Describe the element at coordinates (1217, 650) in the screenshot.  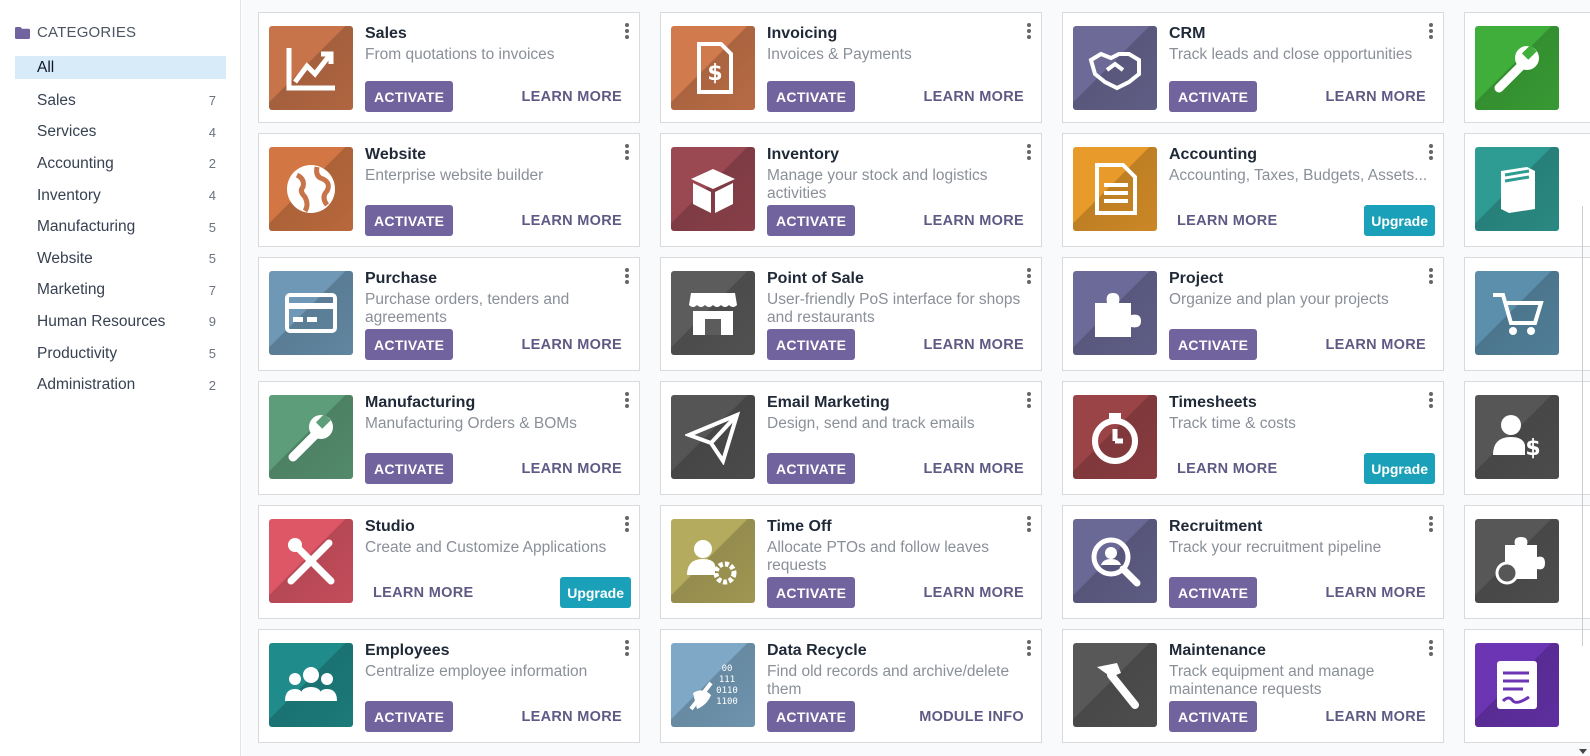
I see `app-title: Maintenance` at that location.